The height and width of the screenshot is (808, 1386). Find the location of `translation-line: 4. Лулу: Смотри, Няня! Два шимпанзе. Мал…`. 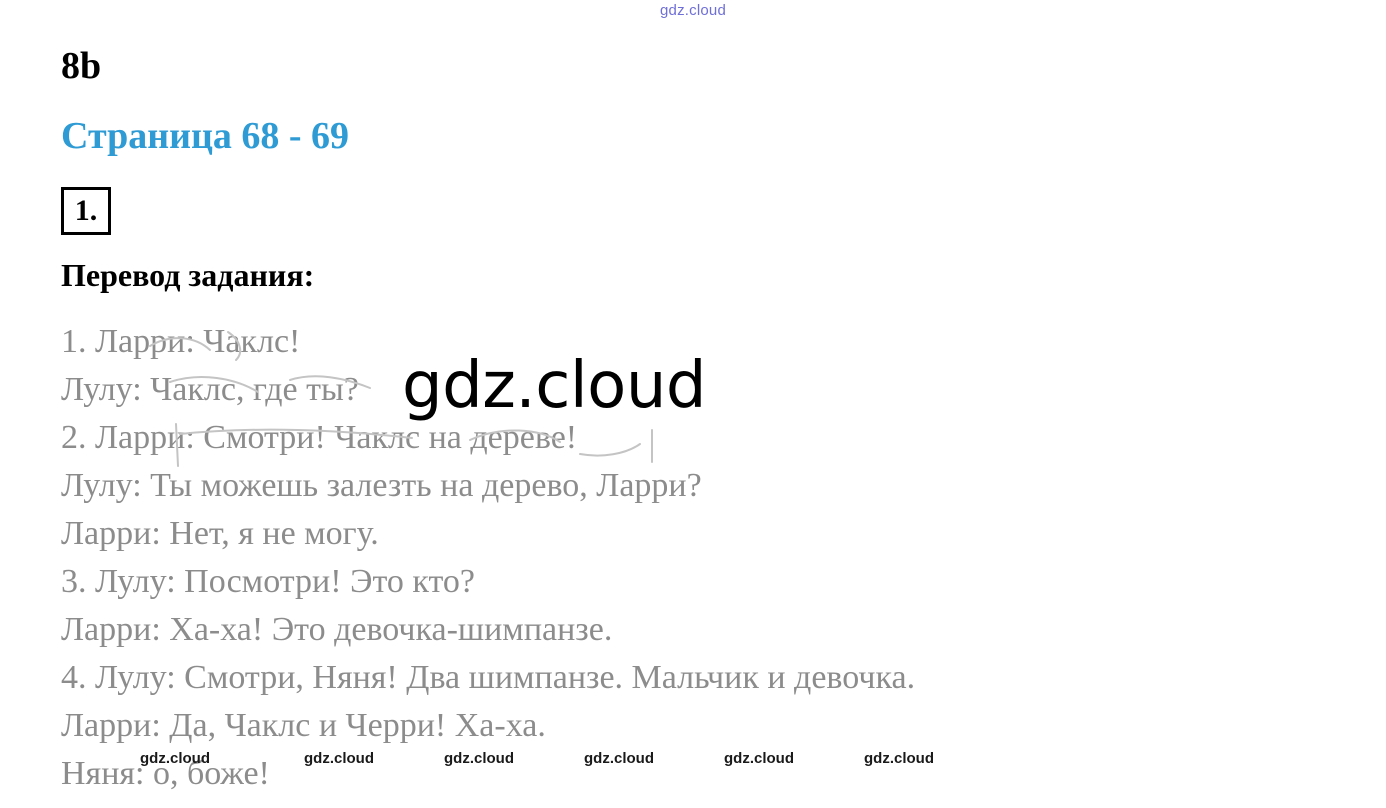

translation-line: 4. Лулу: Смотри, Няня! Два шимпанзе. Мал… is located at coordinates (488, 677).